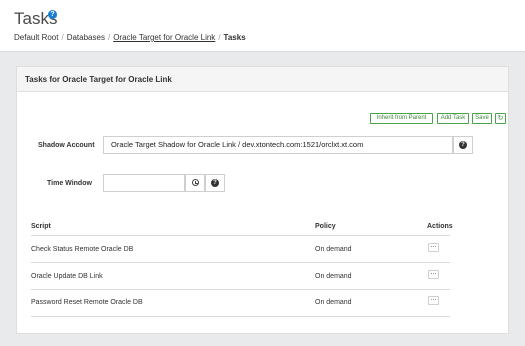 This screenshot has height=346, width=525. Describe the element at coordinates (87, 302) in the screenshot. I see `row-script: Password Reset Remote Oracle DB` at that location.